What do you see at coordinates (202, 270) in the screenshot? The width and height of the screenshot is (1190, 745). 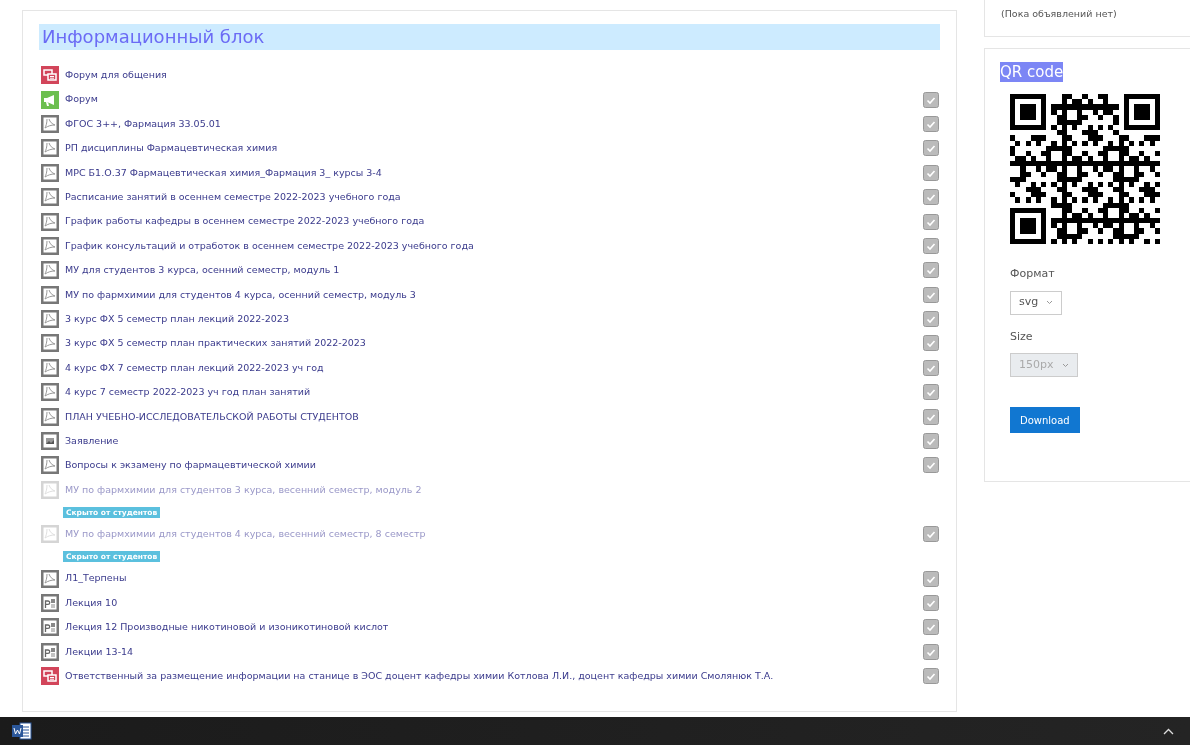 I see `activity-link: МУ для студентов 3 курса, осенний семестр, модуль 1` at bounding box center [202, 270].